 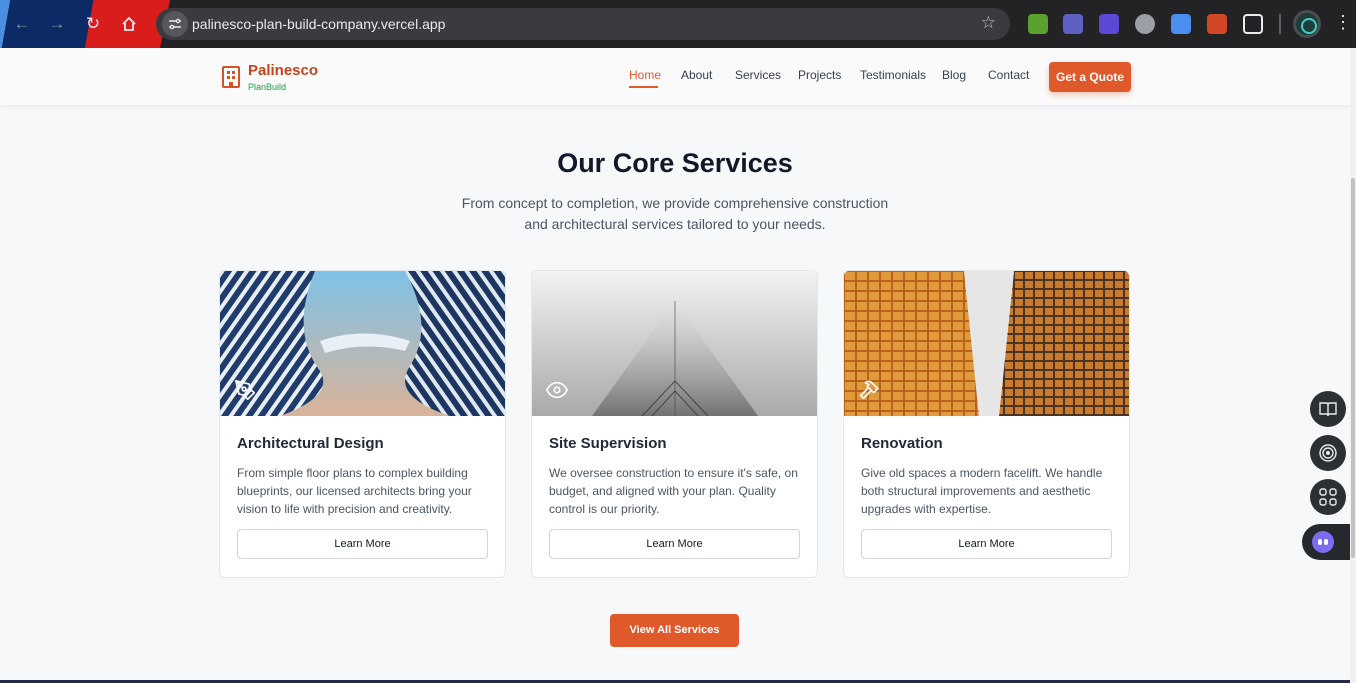 What do you see at coordinates (283, 70) in the screenshot?
I see `brand-name: Palinesco` at bounding box center [283, 70].